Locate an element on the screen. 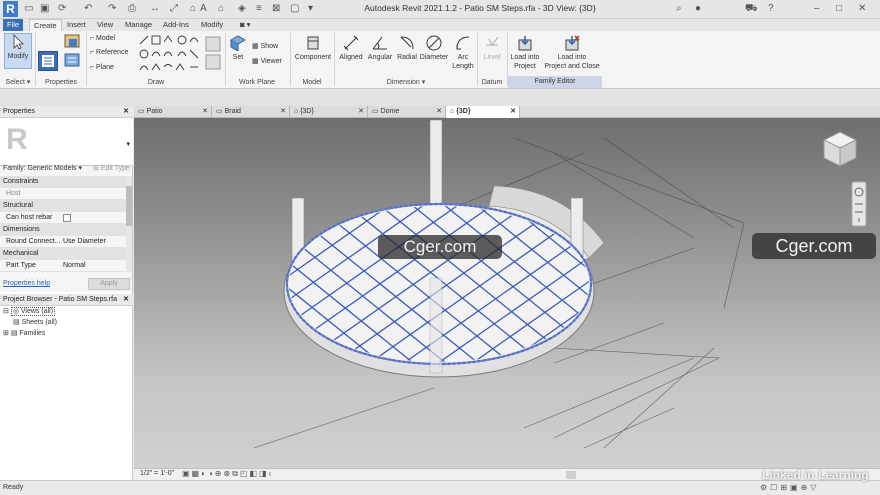  switch-windows-icon: ▢ is located at coordinates (294, 8).